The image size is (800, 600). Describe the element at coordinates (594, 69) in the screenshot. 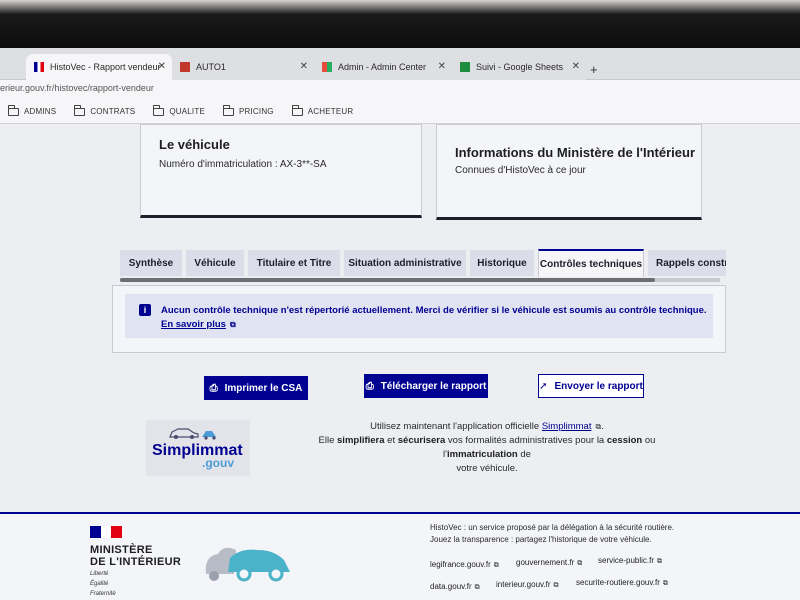

I see `new-tab-button: +` at that location.